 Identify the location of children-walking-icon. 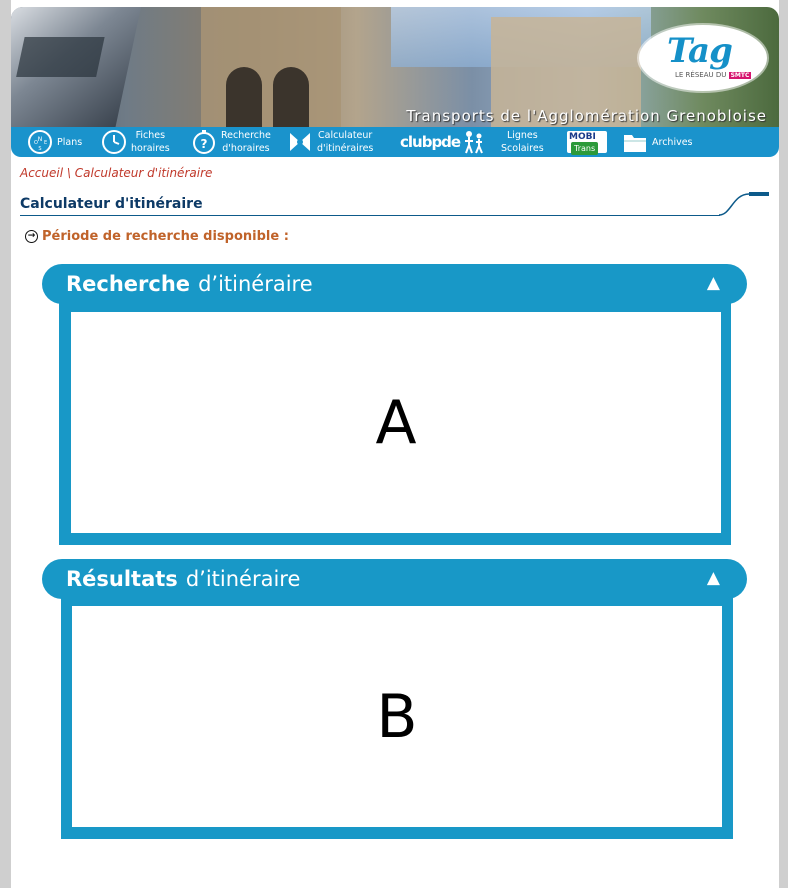
(474, 142).